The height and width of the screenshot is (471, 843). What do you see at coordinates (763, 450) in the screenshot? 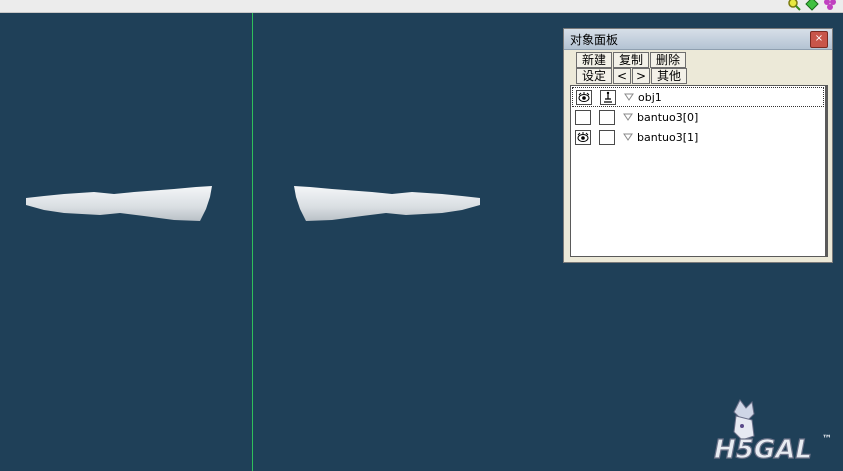
I see `watermark-text: H5GAL` at bounding box center [763, 450].